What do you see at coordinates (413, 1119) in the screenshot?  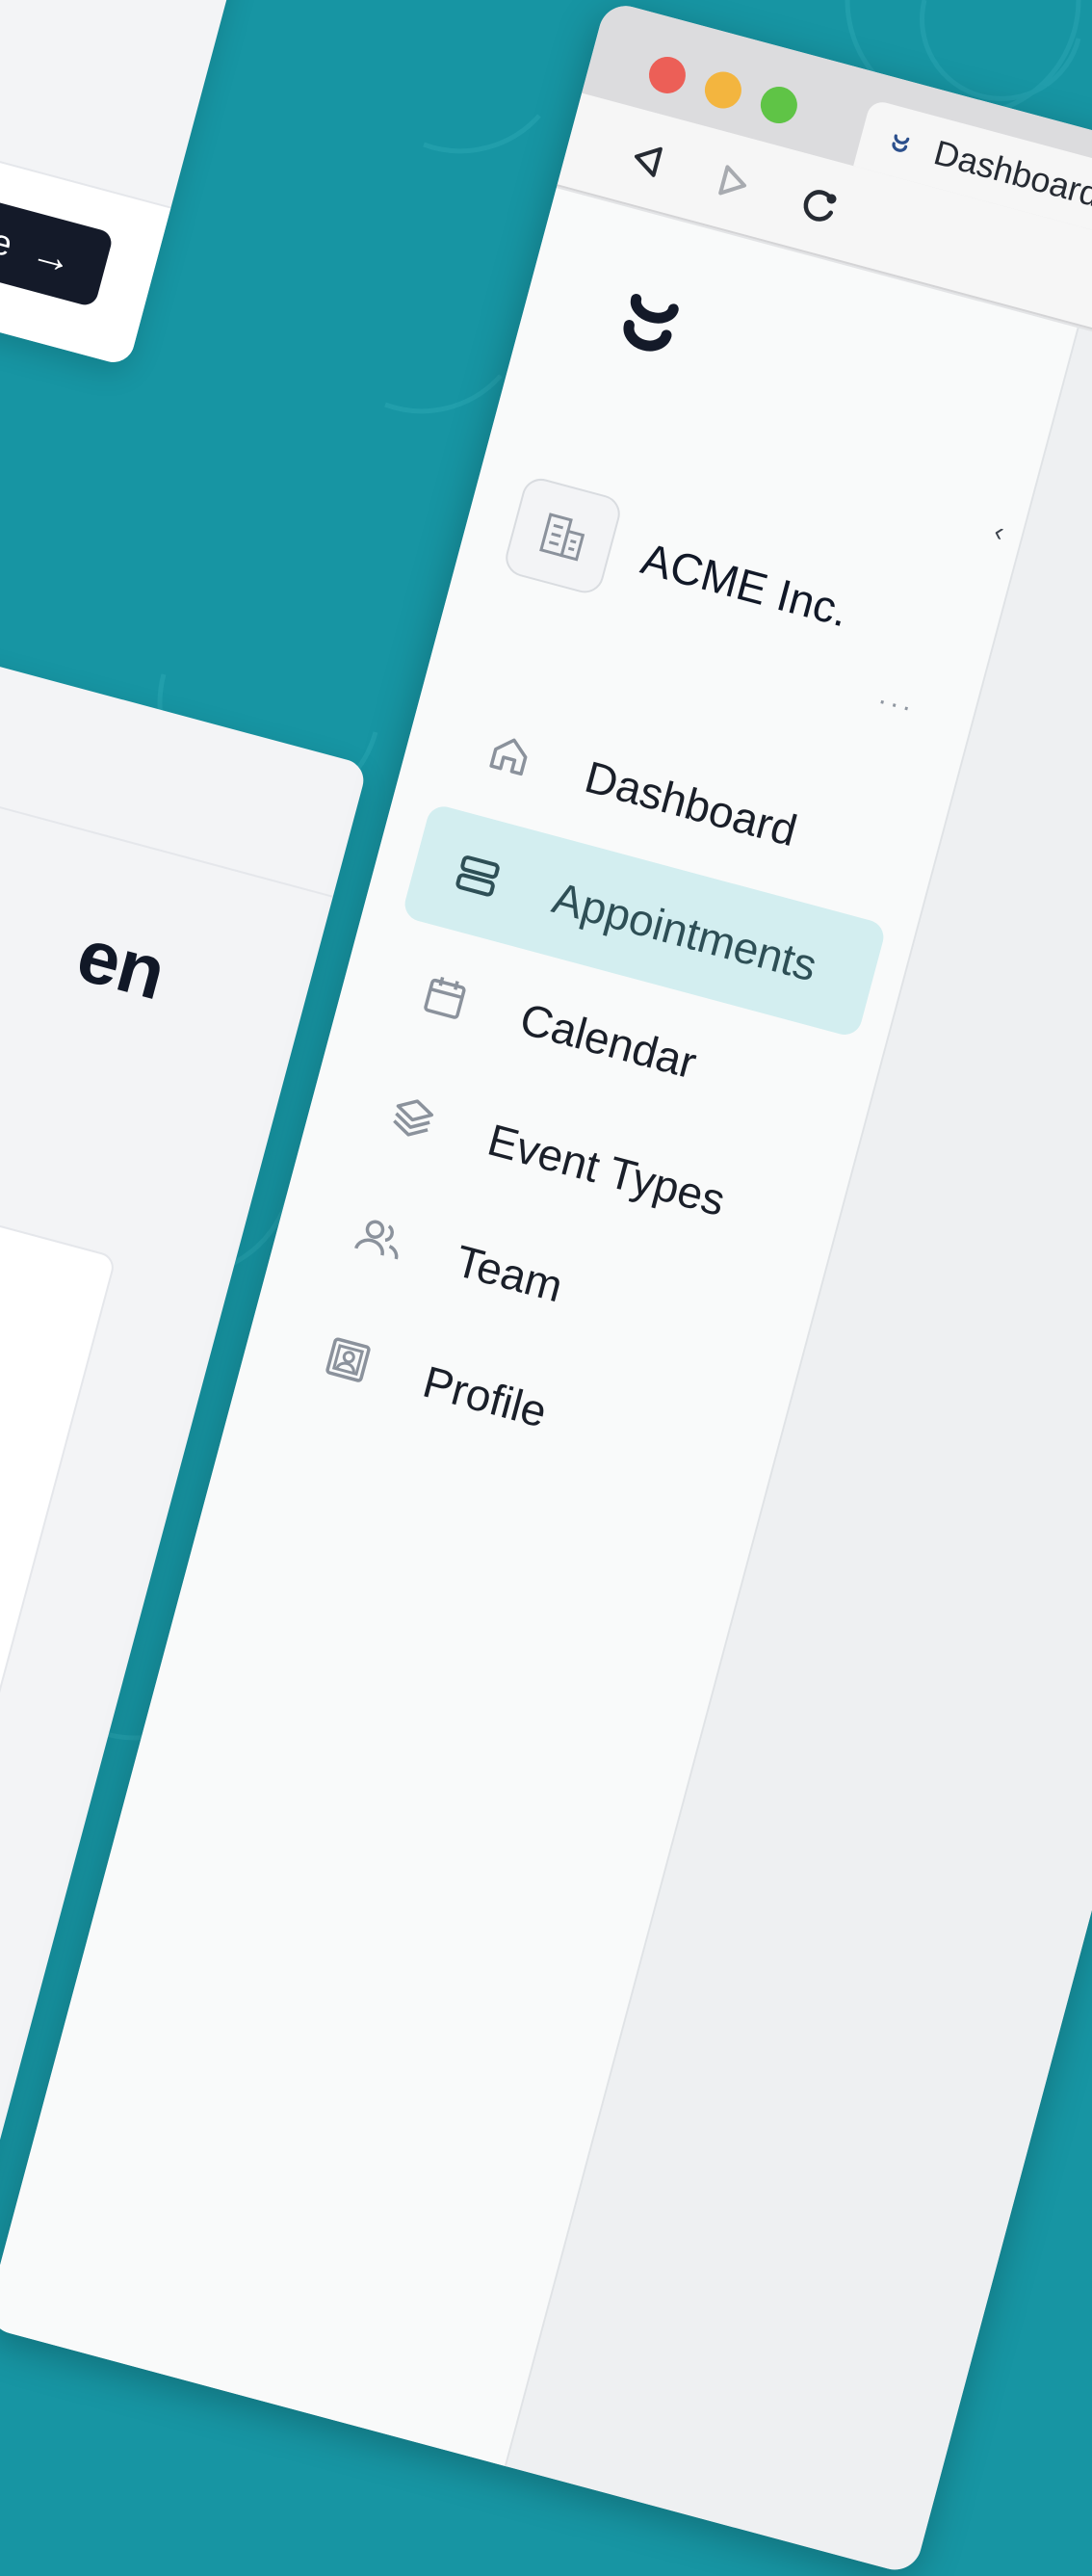 I see `layers-icon` at bounding box center [413, 1119].